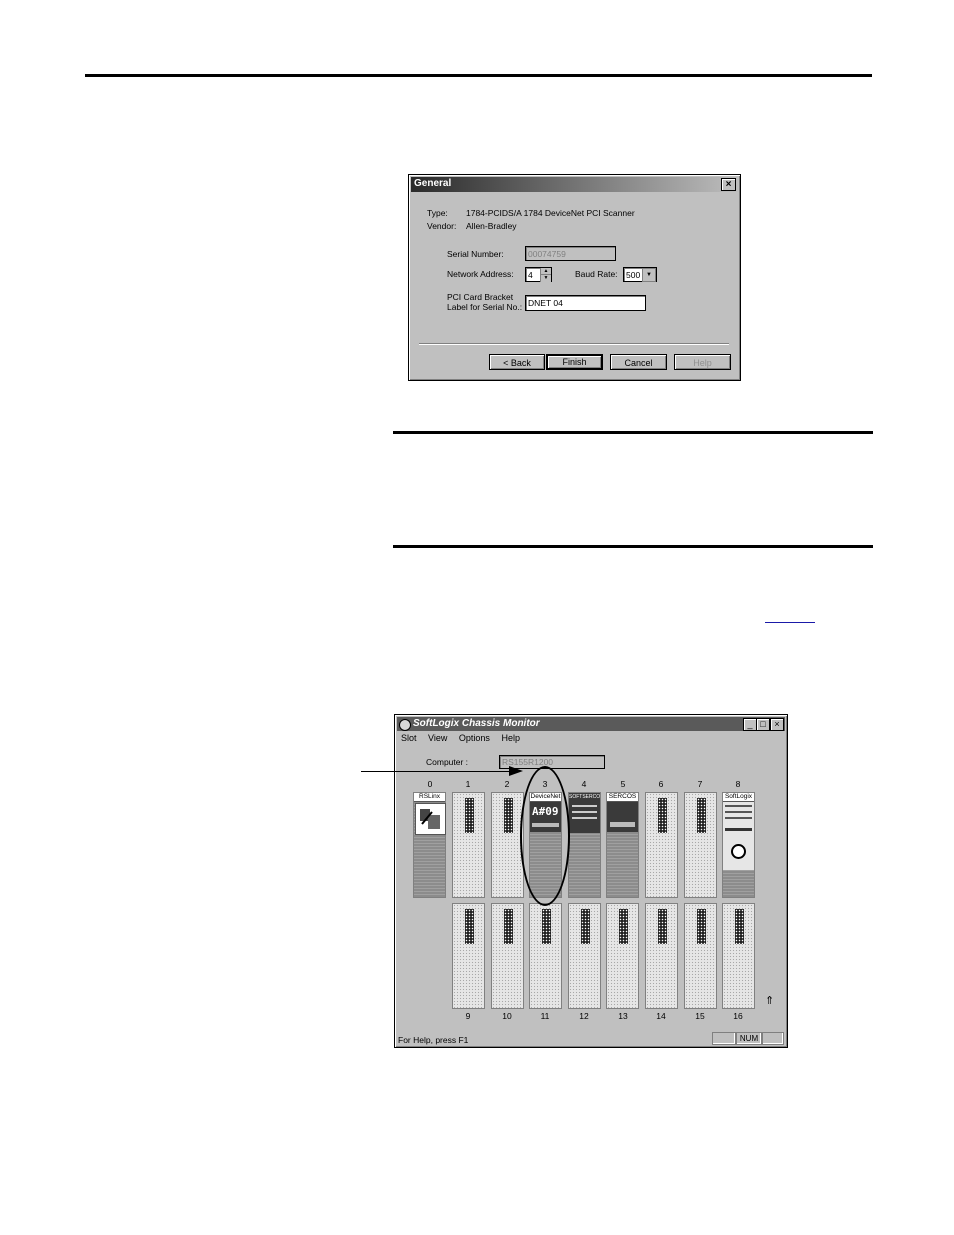 The image size is (954, 1235). Describe the element at coordinates (468, 1016) in the screenshot. I see `slot-number-9: 9` at that location.